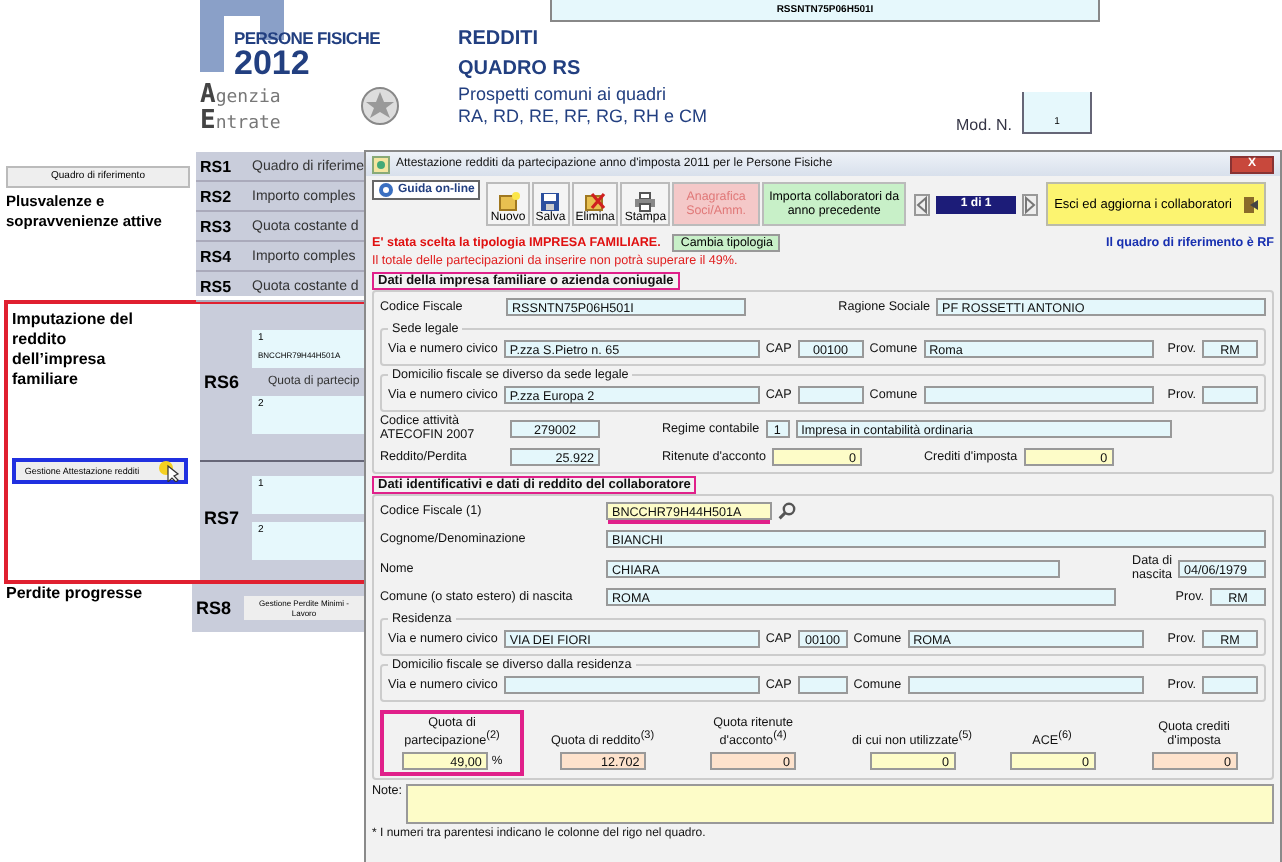 This screenshot has height=862, width=1282. Describe the element at coordinates (216, 256) in the screenshot. I see `row-code: RS4` at that location.